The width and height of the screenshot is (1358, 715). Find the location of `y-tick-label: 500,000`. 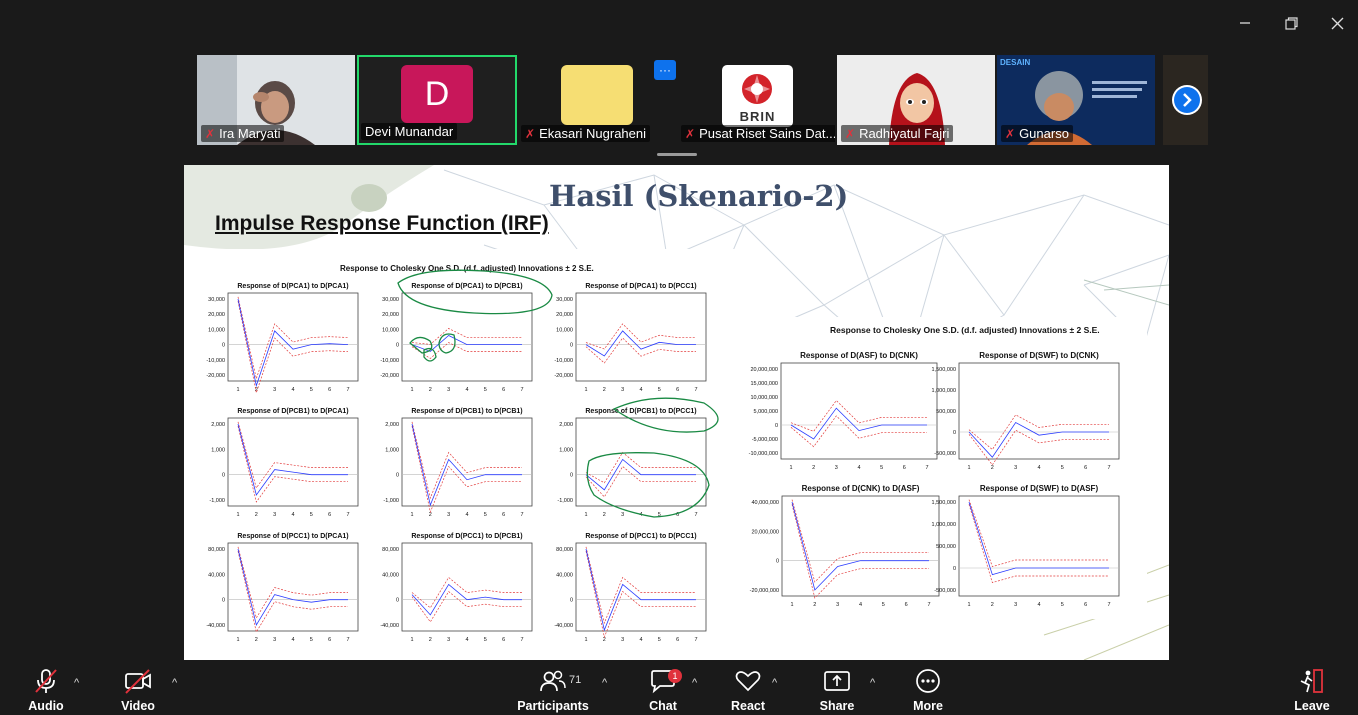

y-tick-label: 500,000 is located at coordinates (946, 547).